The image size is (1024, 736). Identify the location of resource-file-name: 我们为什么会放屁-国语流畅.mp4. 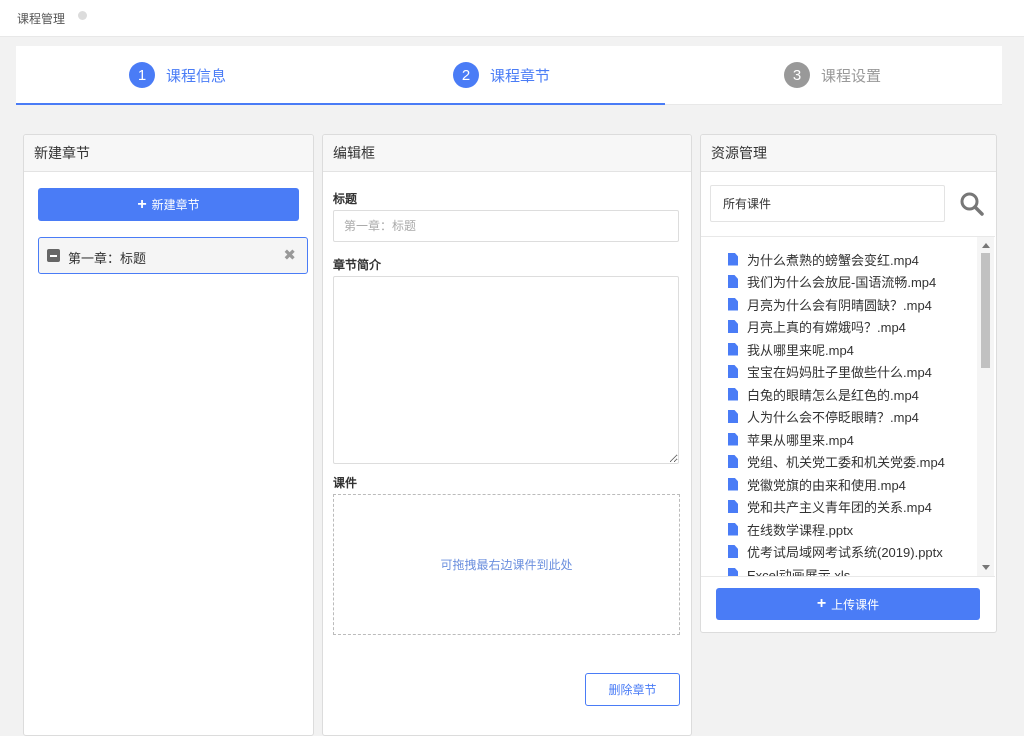
(842, 282).